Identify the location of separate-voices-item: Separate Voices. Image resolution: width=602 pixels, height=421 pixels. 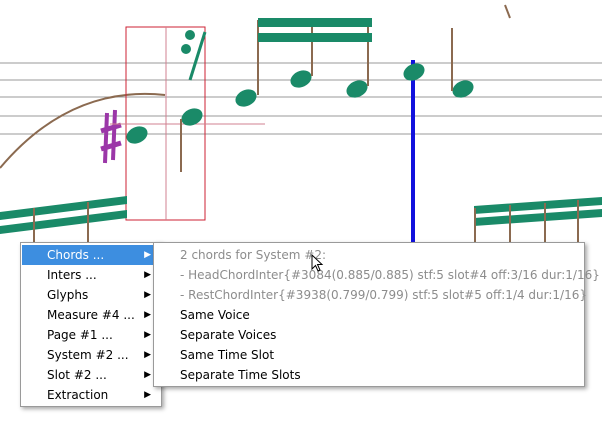
(379, 335).